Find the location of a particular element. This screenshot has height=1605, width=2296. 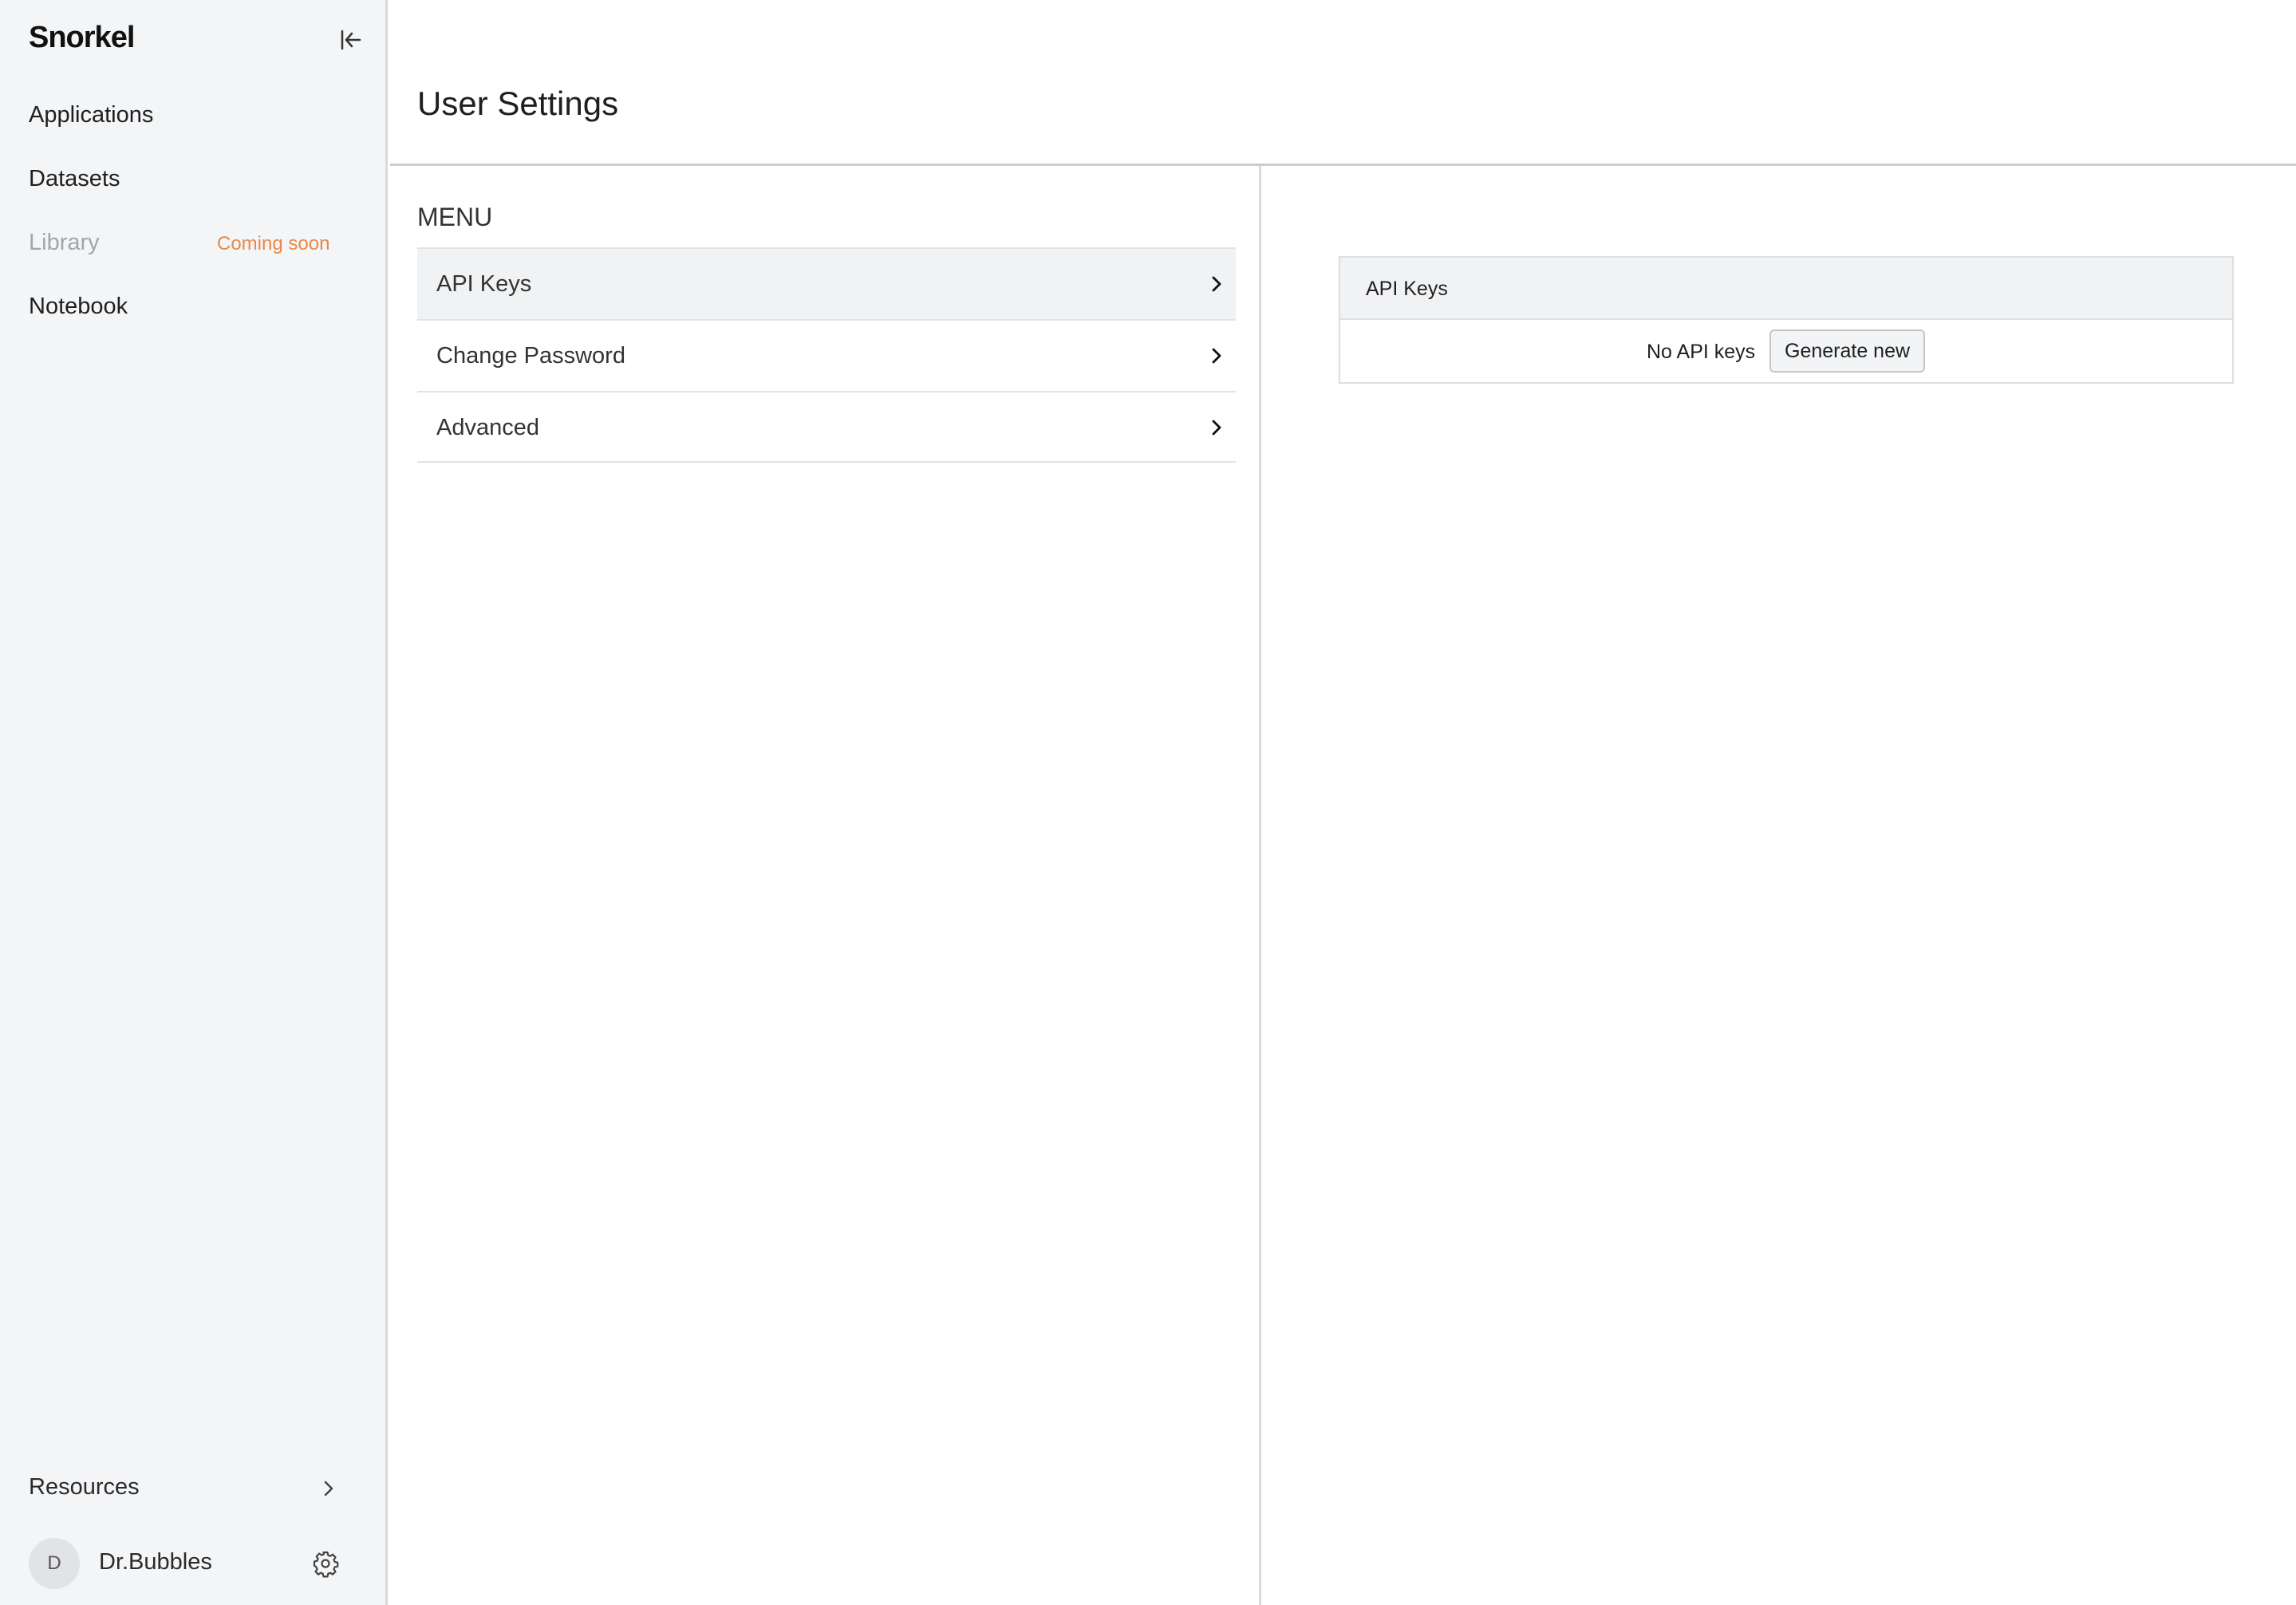

menu-item-label: Advanced is located at coordinates (487, 427).